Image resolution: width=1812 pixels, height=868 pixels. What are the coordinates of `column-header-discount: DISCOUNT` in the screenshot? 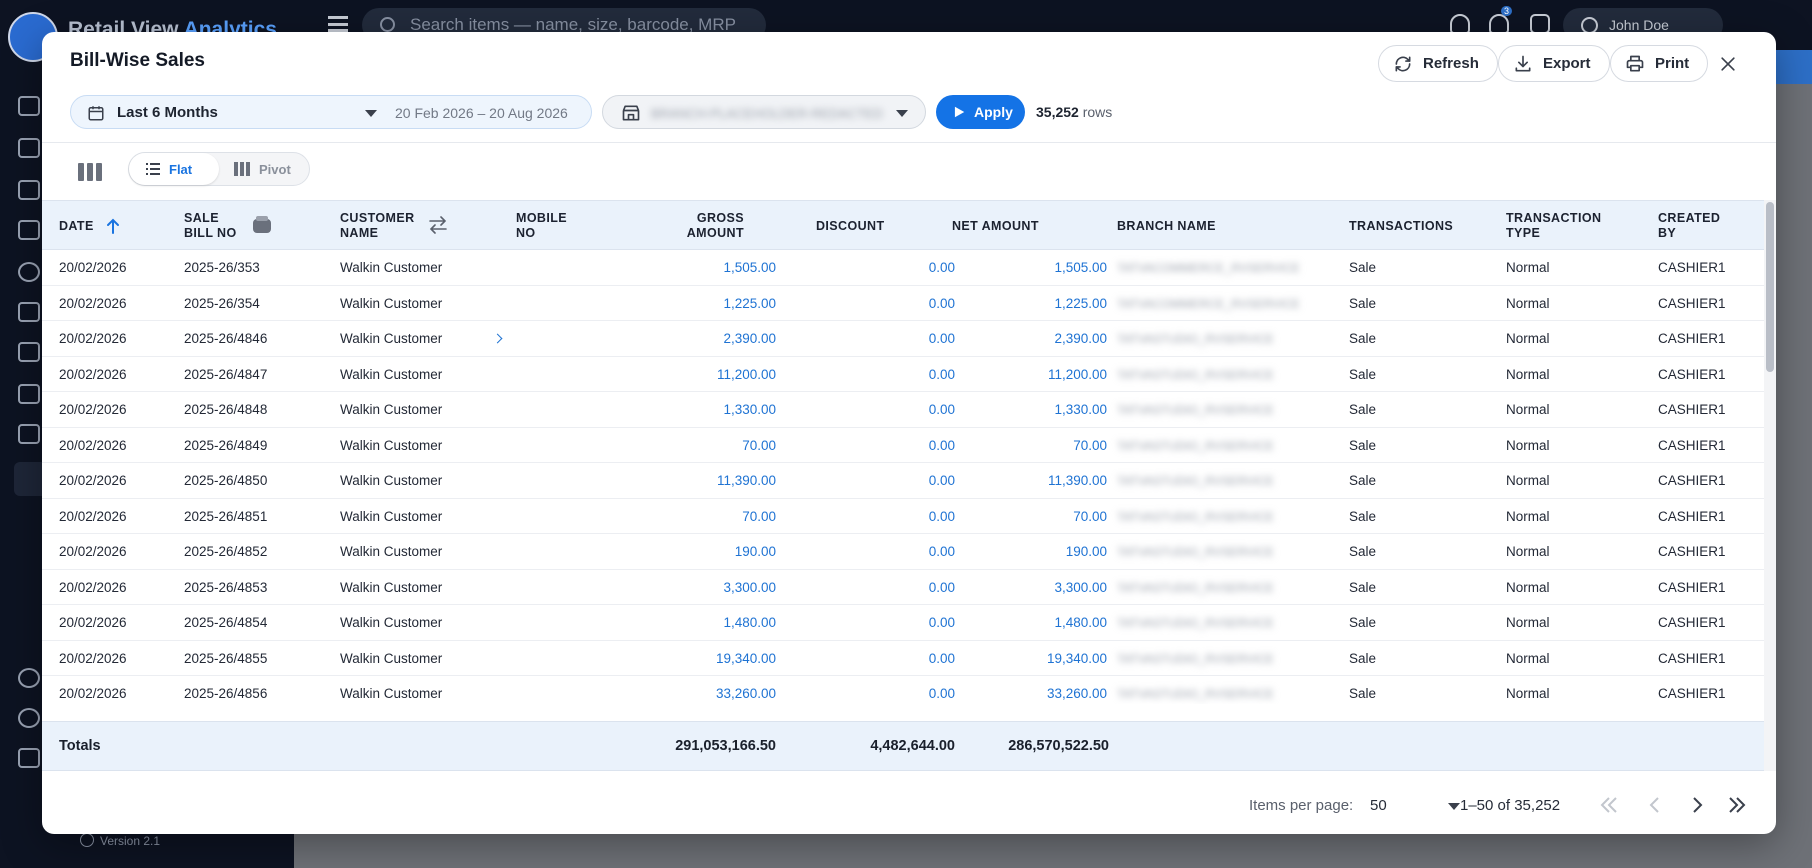 It's located at (850, 226).